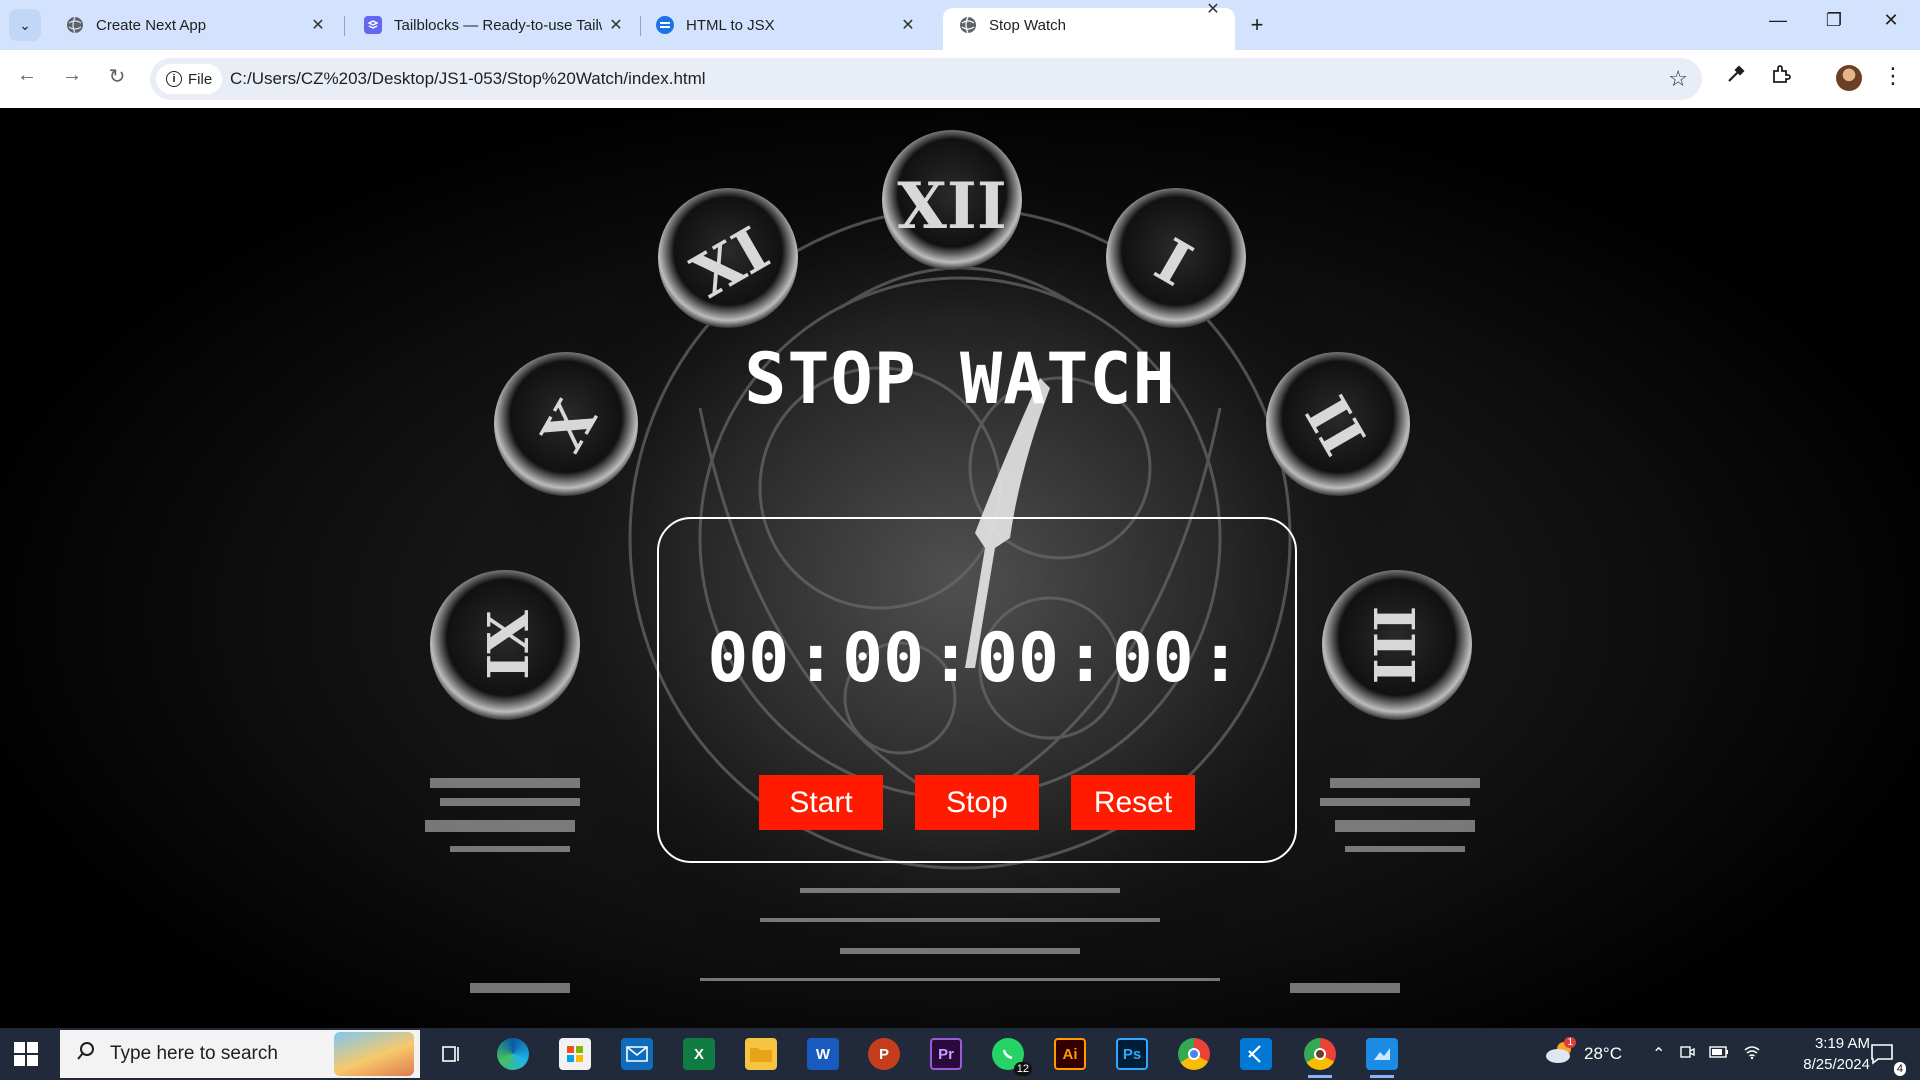 The height and width of the screenshot is (1080, 1920). Describe the element at coordinates (1719, 1054) in the screenshot. I see `battery-icon` at that location.